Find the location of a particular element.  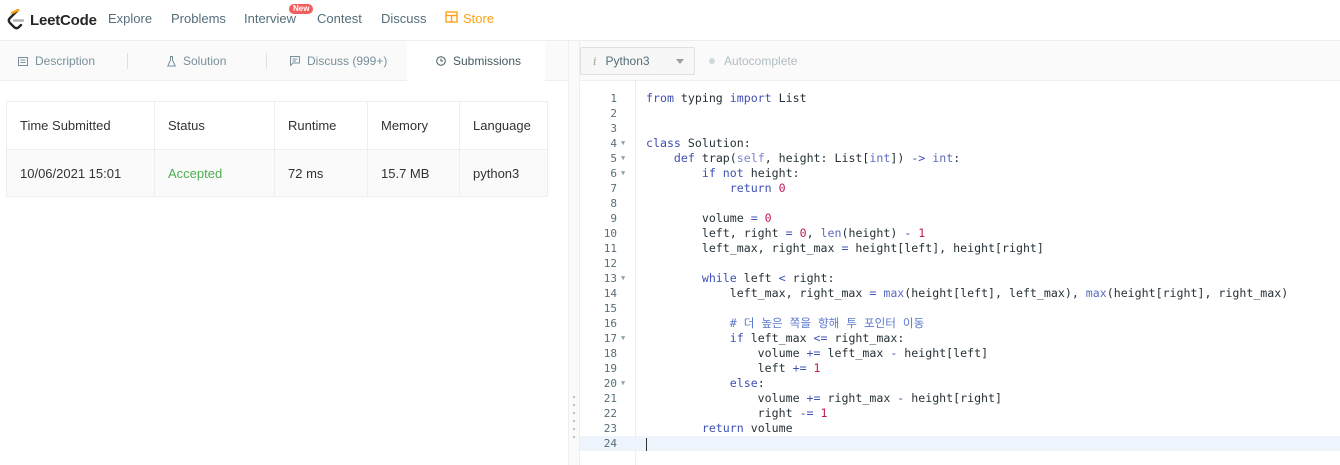

code-line: 18 volume += left_max - height[left] is located at coordinates (960, 353).